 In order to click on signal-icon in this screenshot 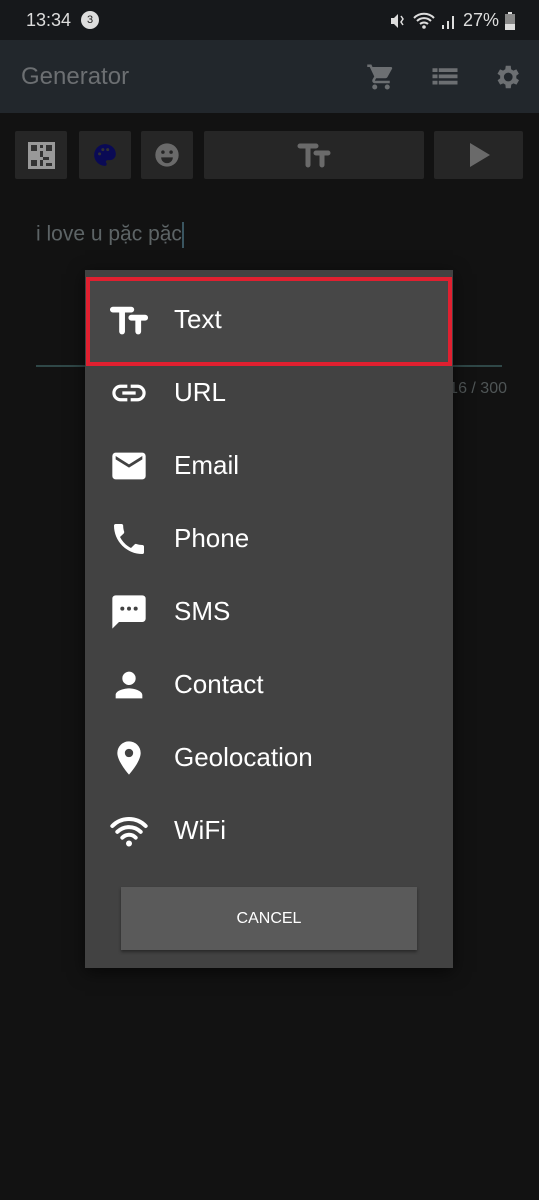, I will do `click(447, 22)`.